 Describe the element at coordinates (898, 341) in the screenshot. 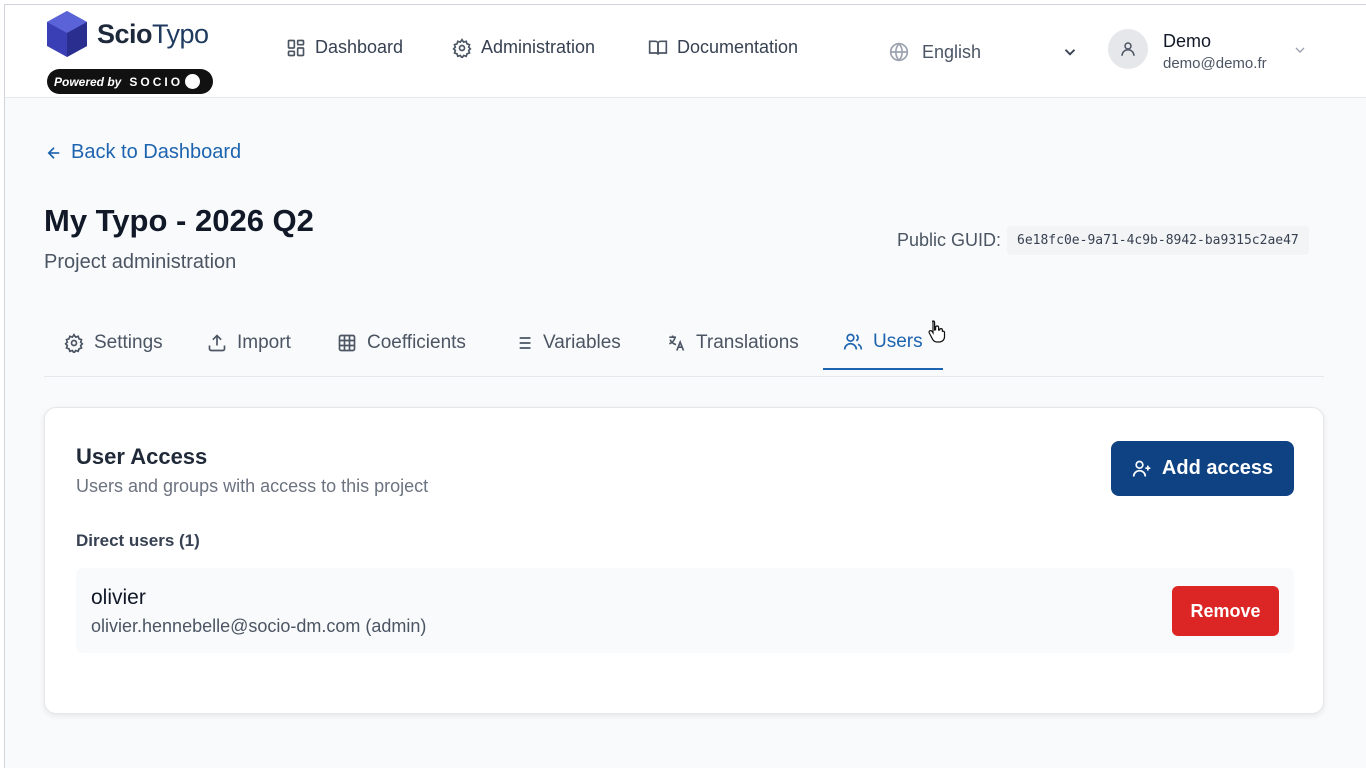

I see `tab-users-label: Users` at that location.